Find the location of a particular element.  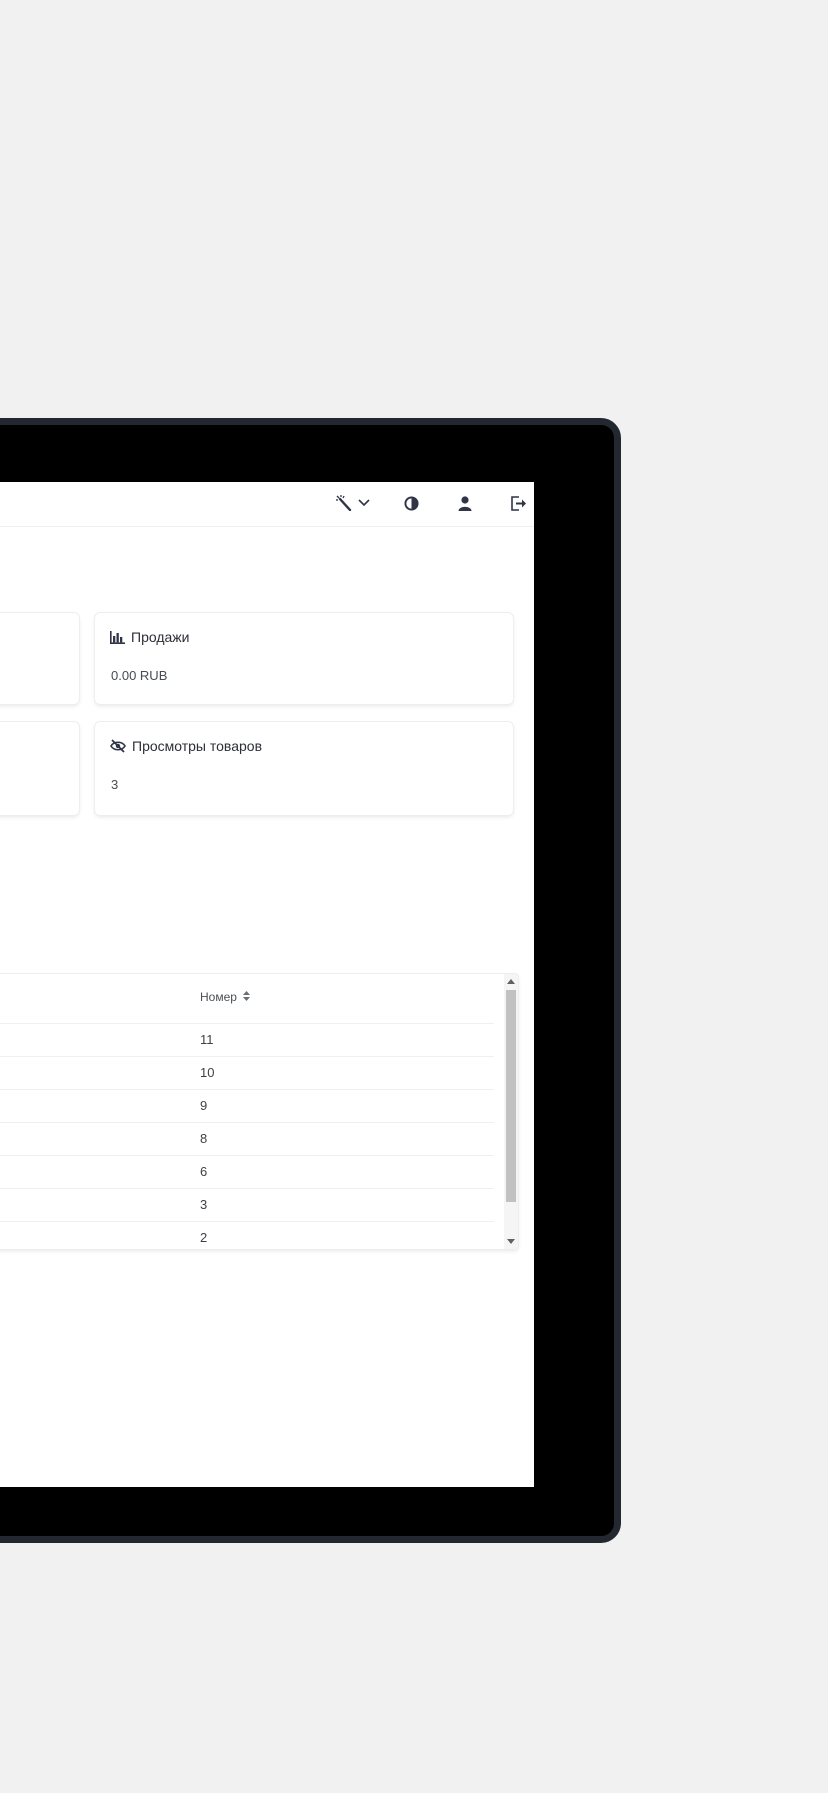

contrast-icon is located at coordinates (411, 503).